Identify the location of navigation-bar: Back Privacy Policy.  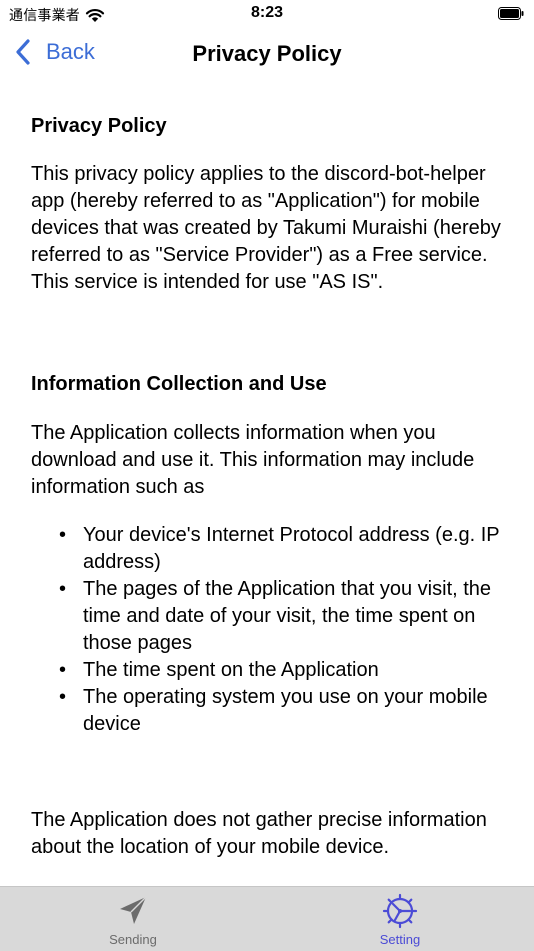
(267, 55).